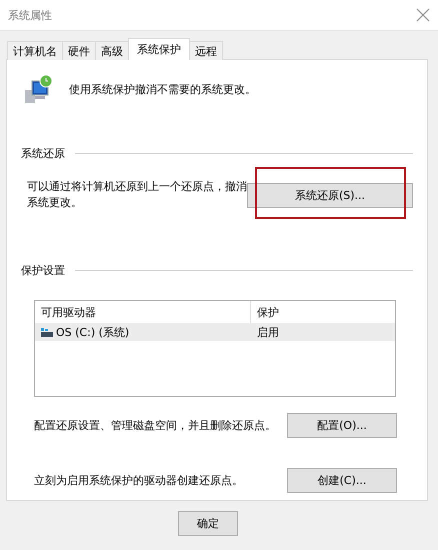 The width and height of the screenshot is (438, 550). I want to click on tab: 计算机名, so click(35, 50).